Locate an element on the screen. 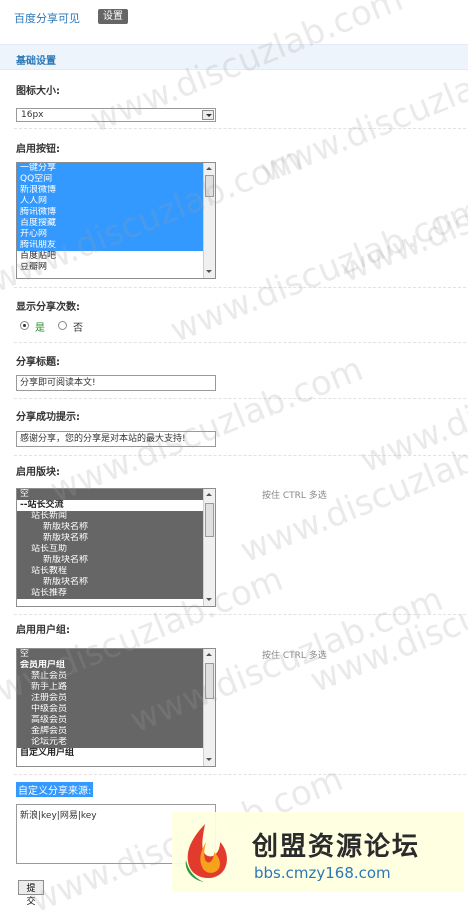 The height and width of the screenshot is (921, 468). listbox-option: 一键分享 is located at coordinates (110, 168).